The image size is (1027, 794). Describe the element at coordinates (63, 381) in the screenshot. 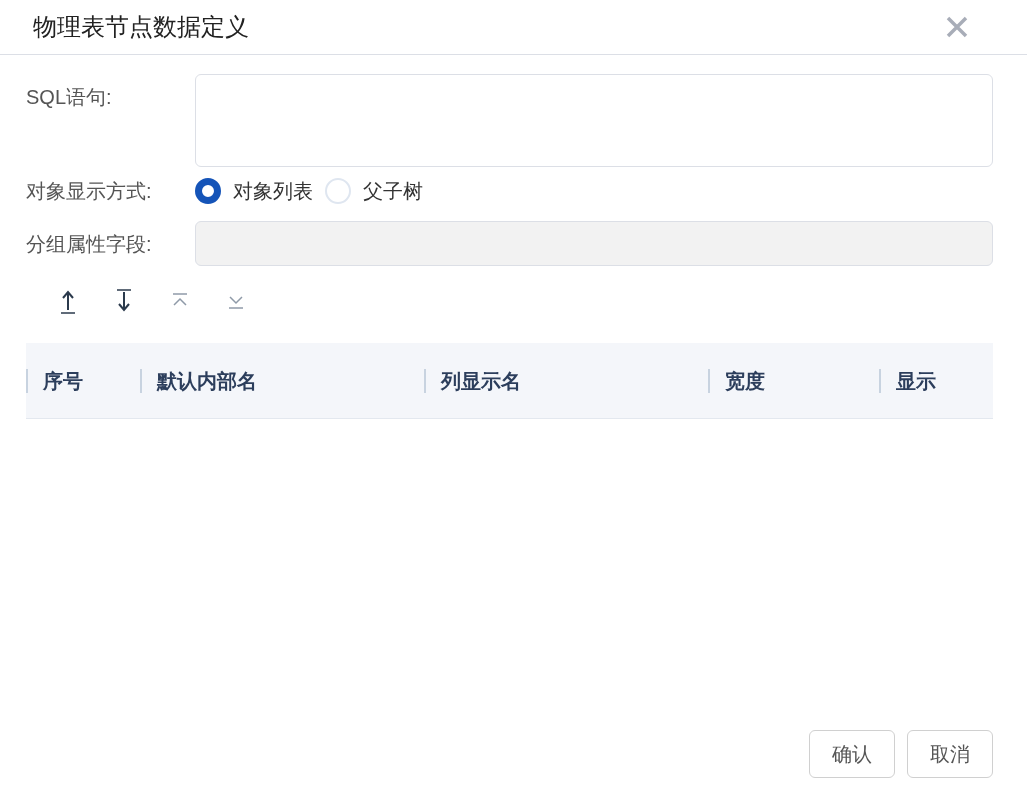

I see `column-header: 序号` at that location.